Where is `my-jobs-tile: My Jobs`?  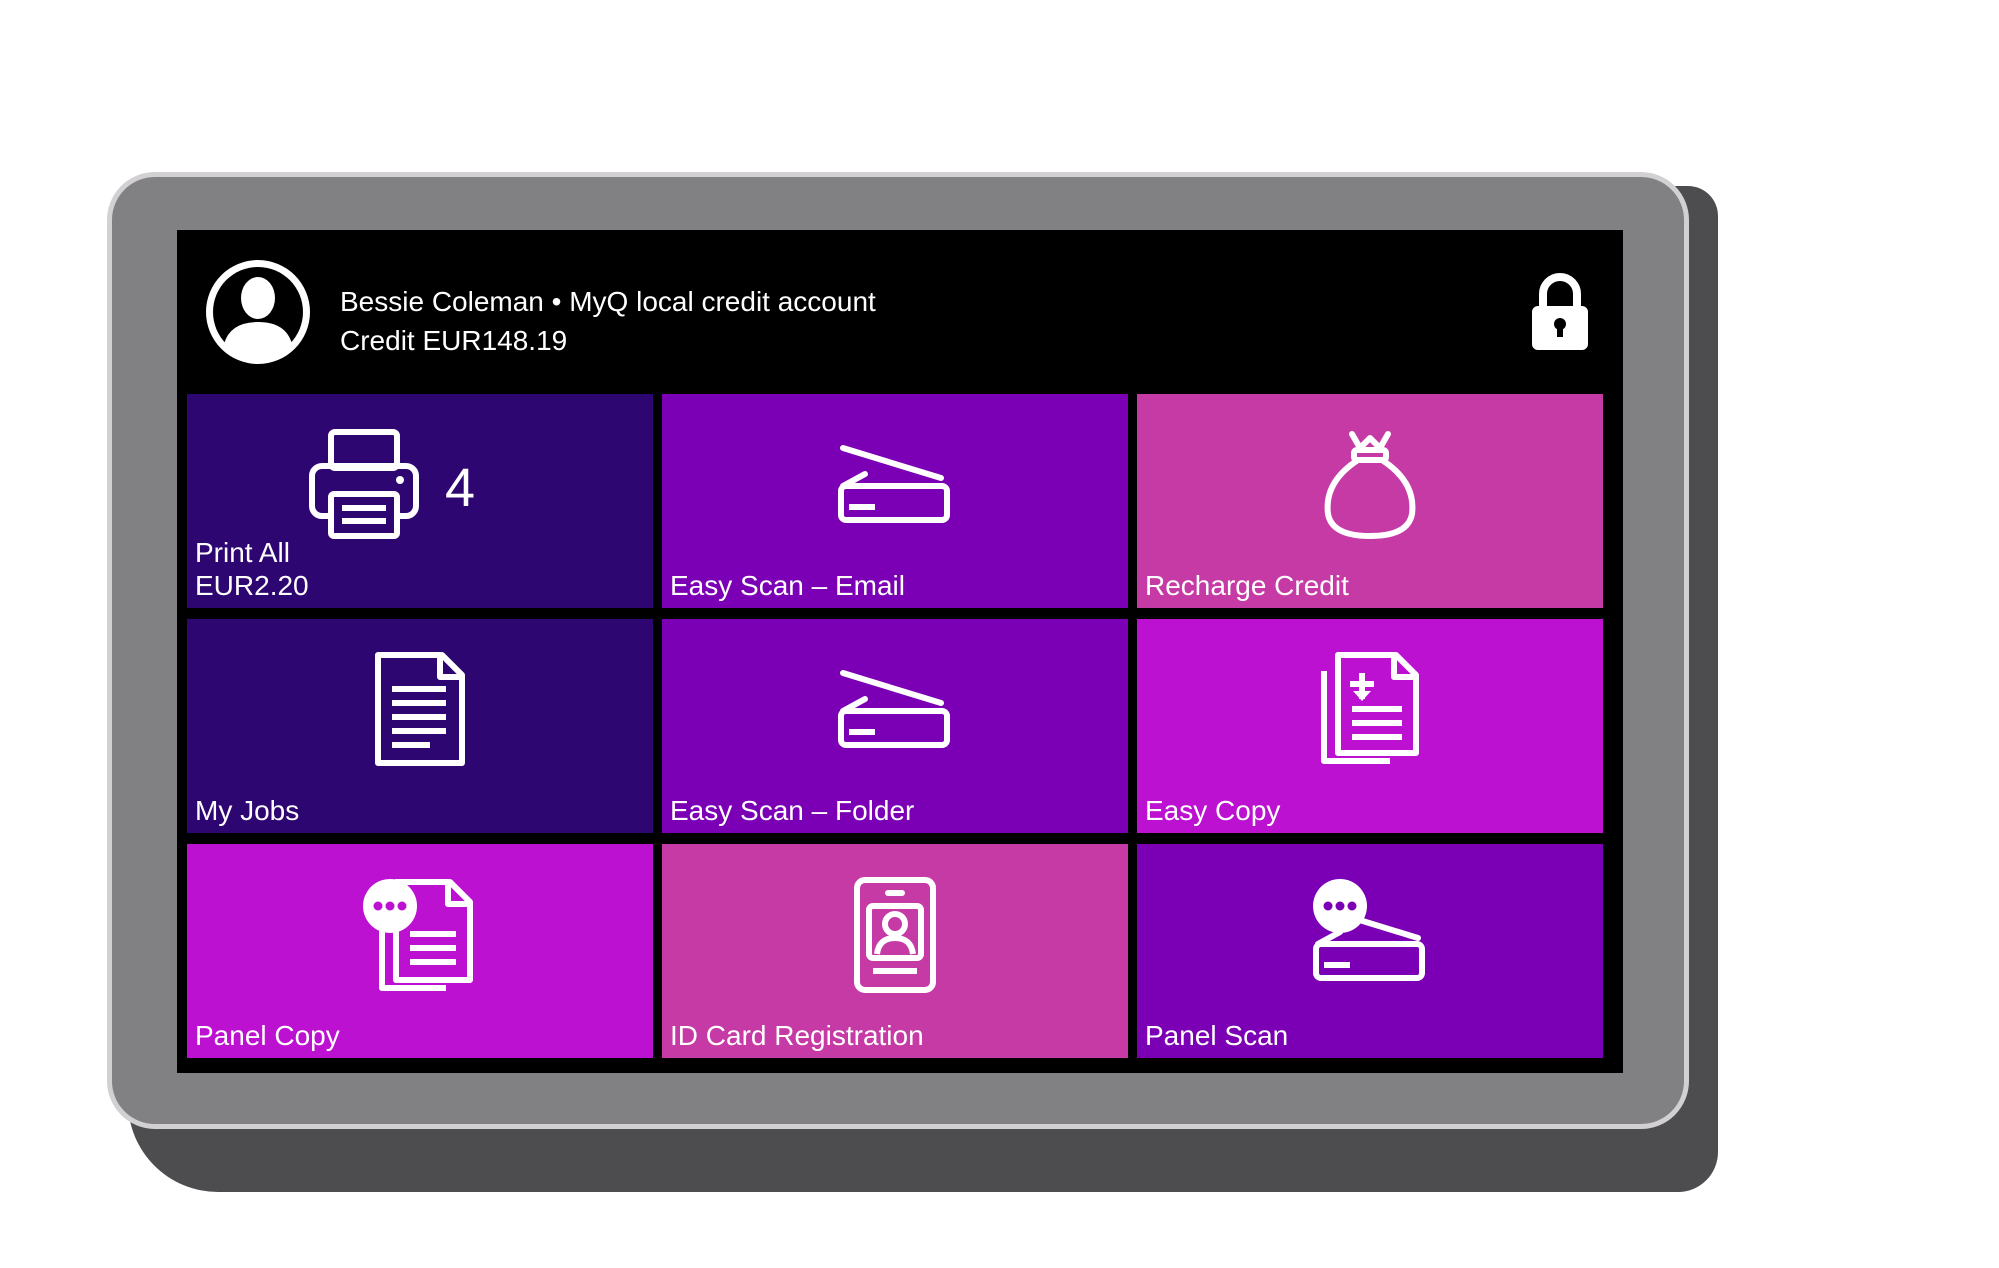
my-jobs-tile: My Jobs is located at coordinates (420, 726).